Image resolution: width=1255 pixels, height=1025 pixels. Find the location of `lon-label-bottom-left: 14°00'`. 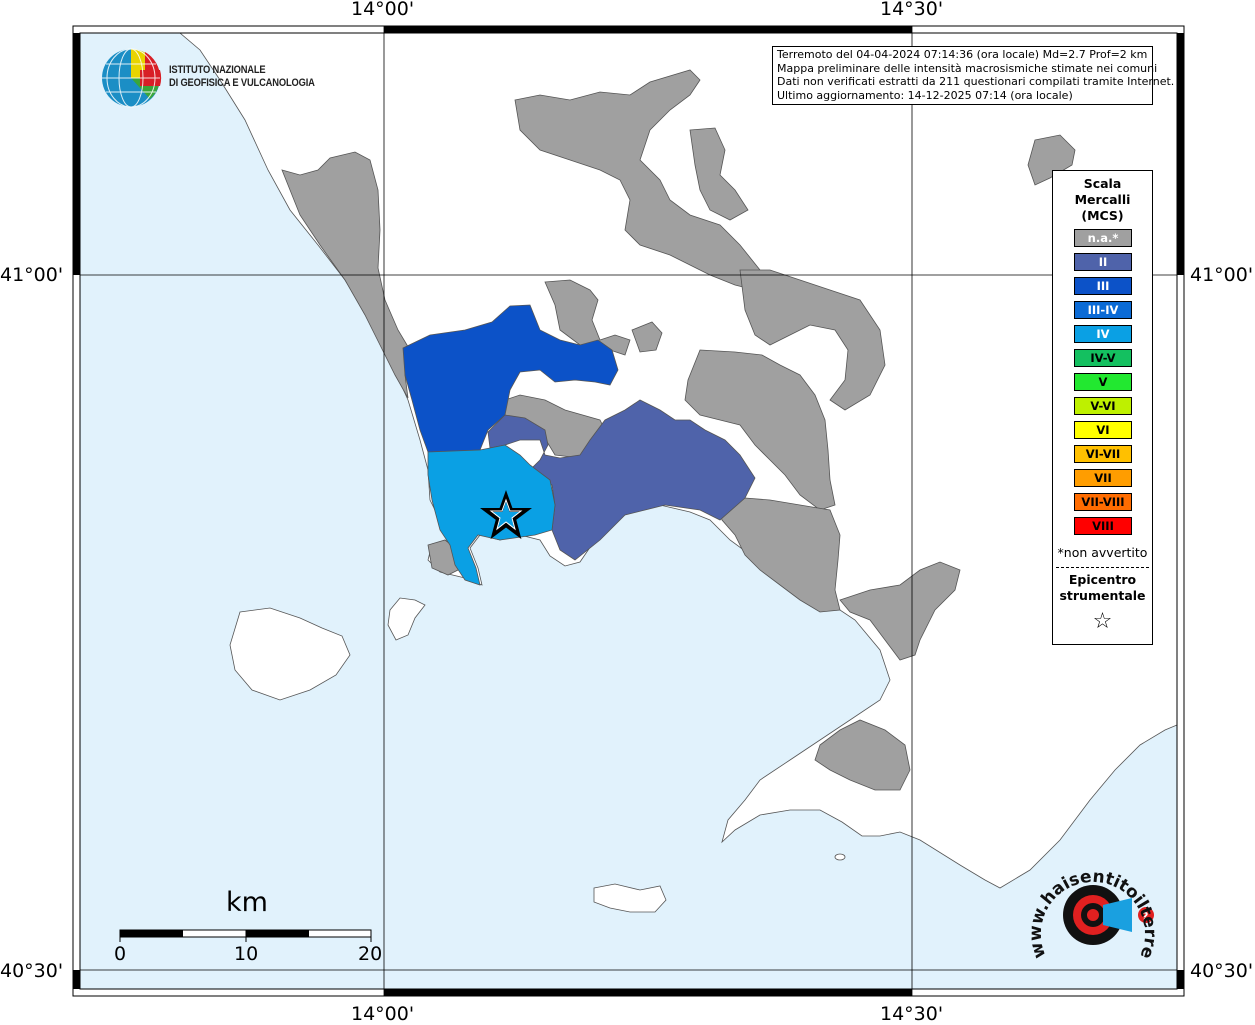

lon-label-bottom-left: 14°00' is located at coordinates (383, 1014).